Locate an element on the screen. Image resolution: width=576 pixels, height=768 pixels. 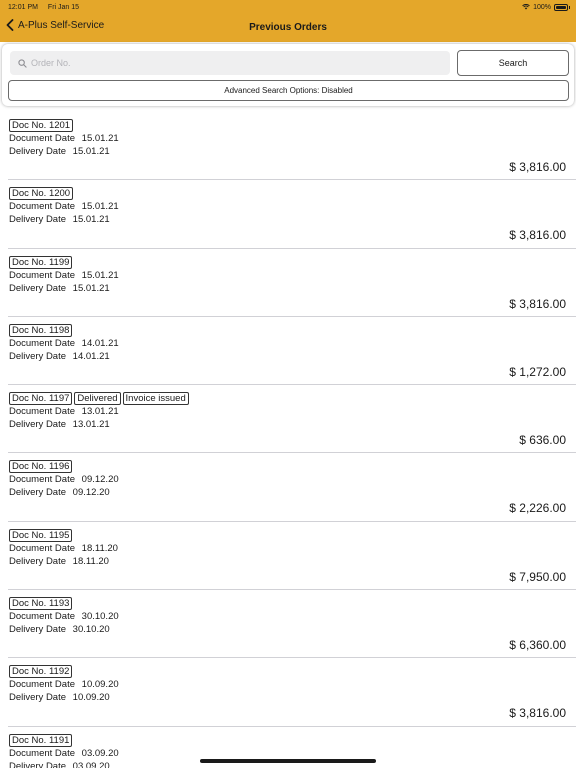
order-tags: Doc No. 1198 is located at coordinates (41, 330).